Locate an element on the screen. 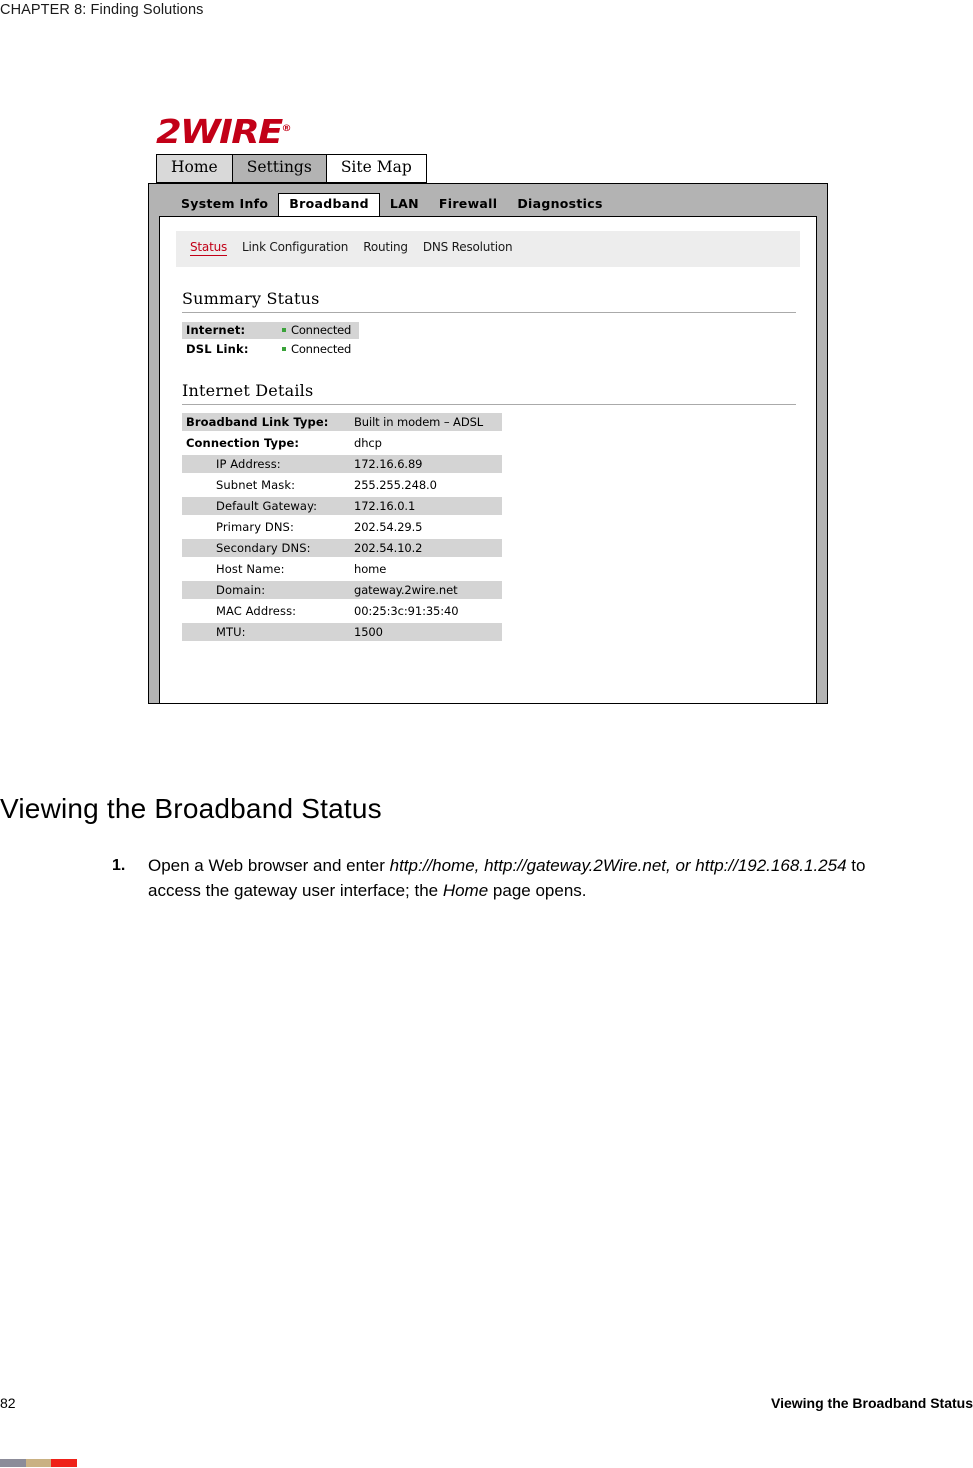 This screenshot has height=1468, width=973. step-home-emphasis: Home is located at coordinates (465, 890).